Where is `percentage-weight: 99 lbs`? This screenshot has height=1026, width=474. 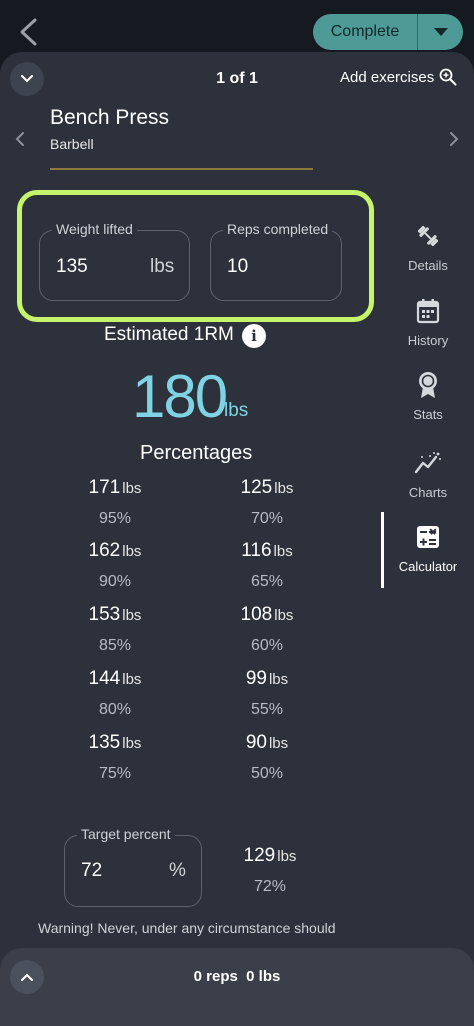 percentage-weight: 99 lbs is located at coordinates (267, 678).